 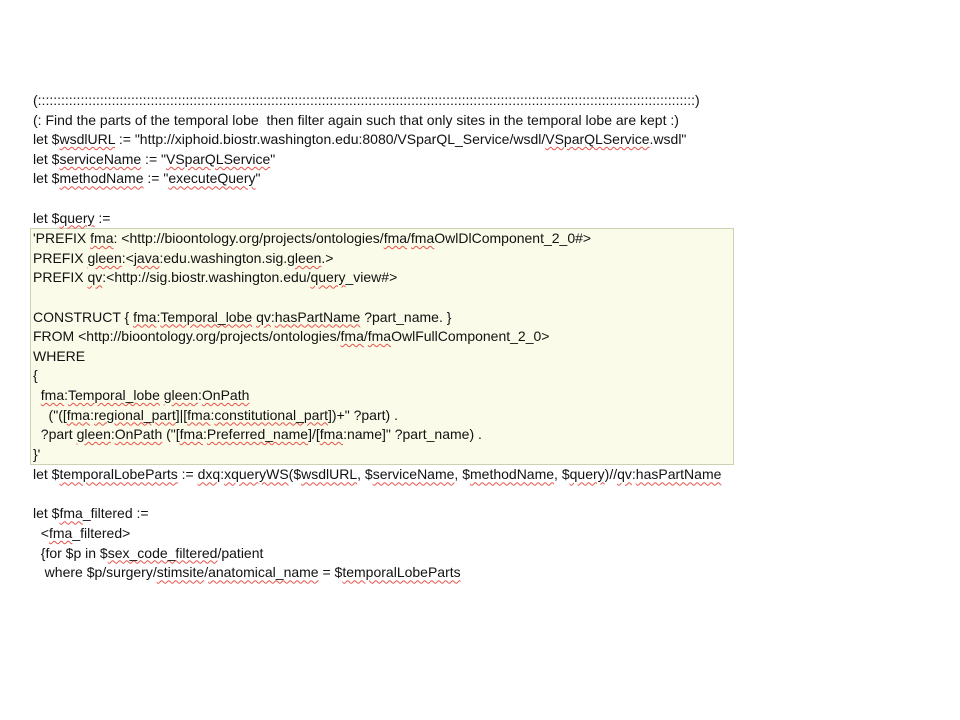 I want to click on code-line: {for $p in $sex_code_filtered/patient, so click(x=148, y=552).